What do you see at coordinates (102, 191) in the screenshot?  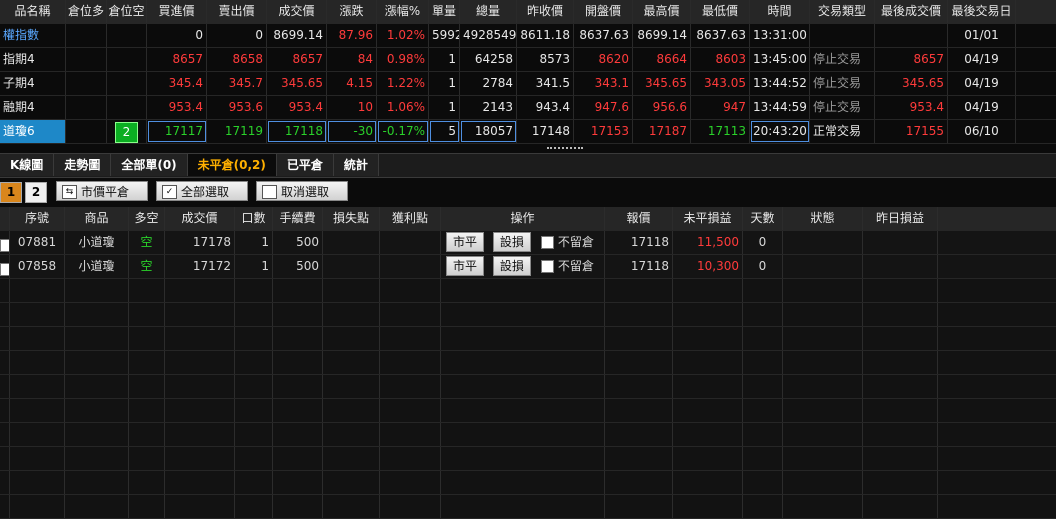 I see `market-close-button: ⇆ 市價平倉` at bounding box center [102, 191].